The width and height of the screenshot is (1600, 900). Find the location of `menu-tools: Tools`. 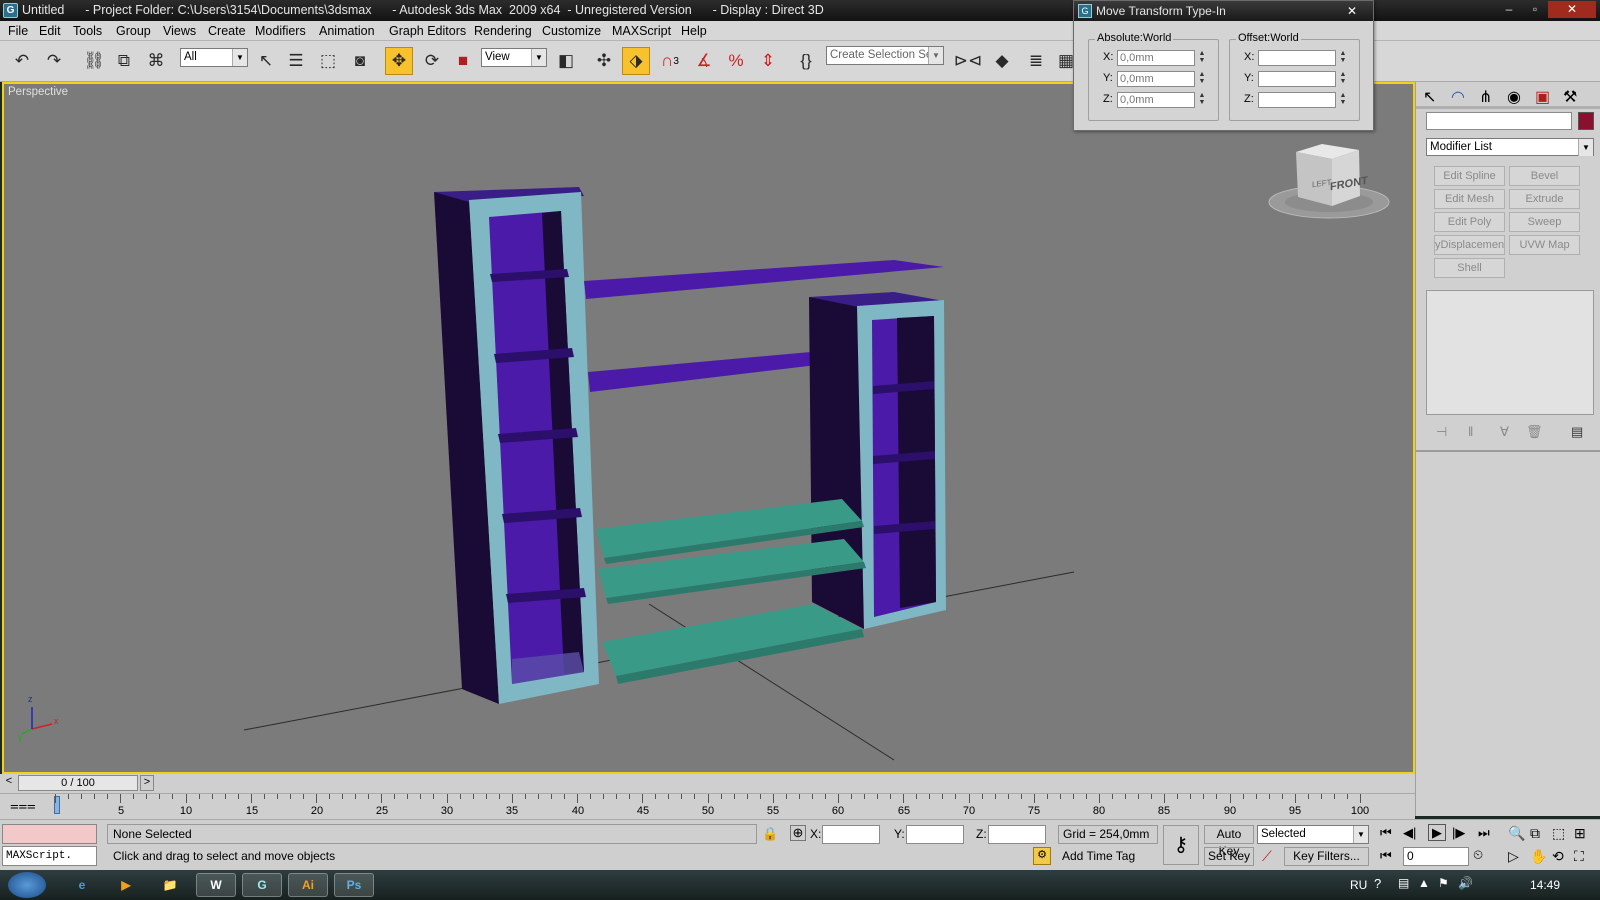

menu-tools: Tools is located at coordinates (87, 31).